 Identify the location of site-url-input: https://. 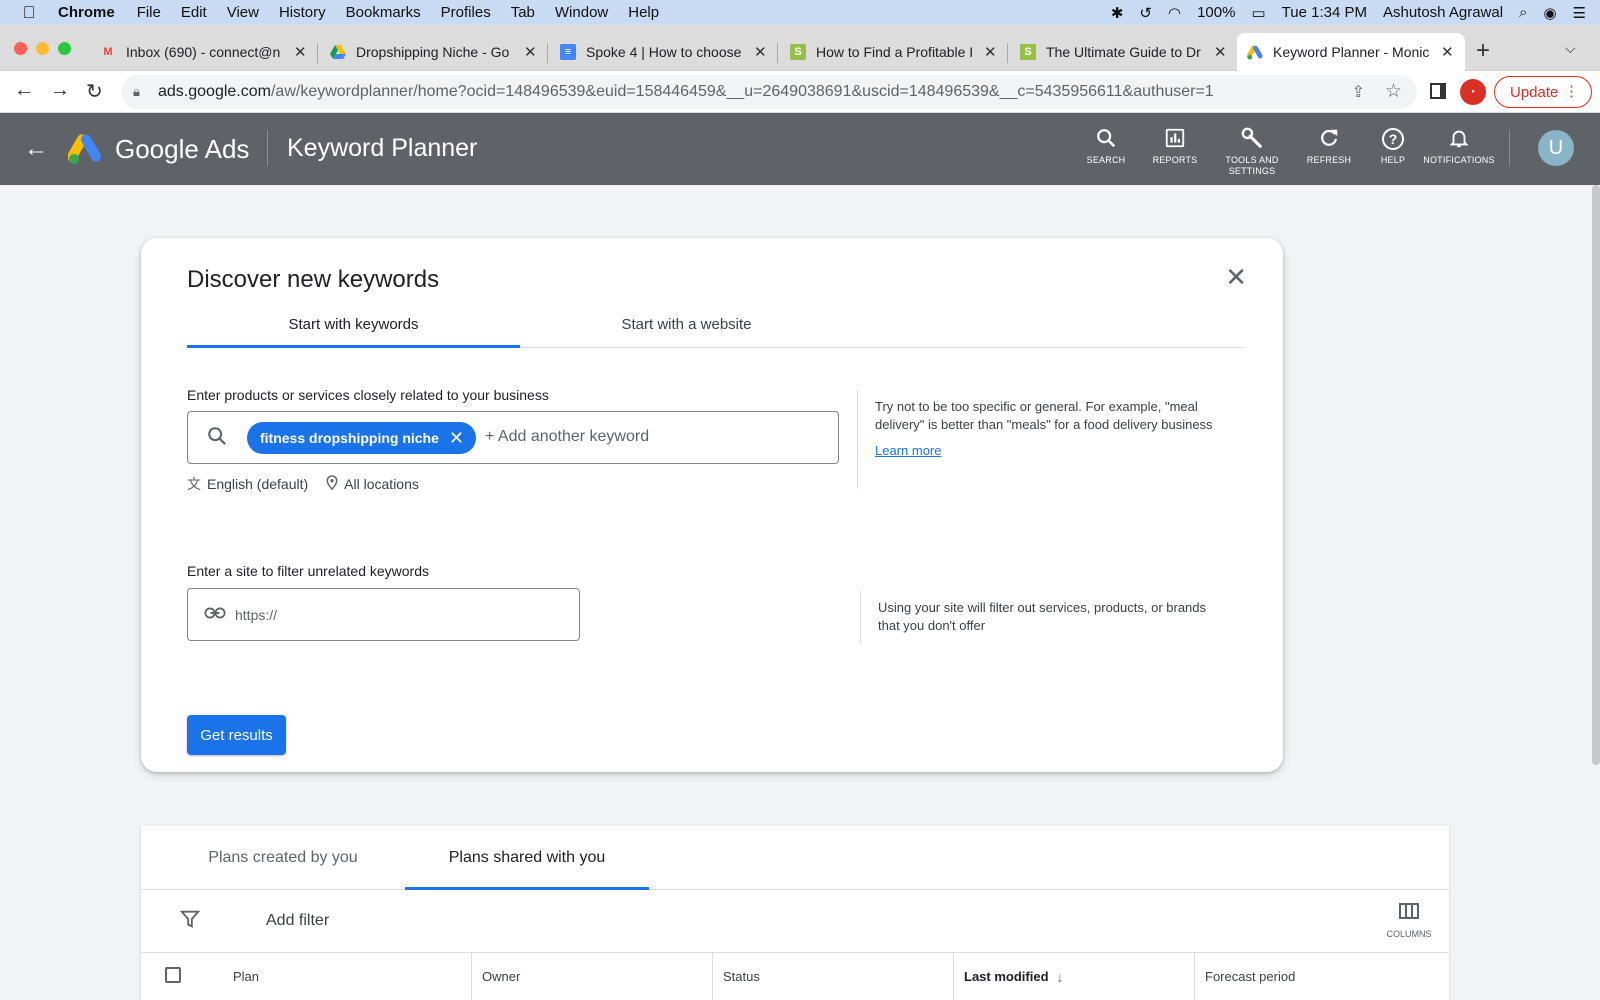
(256, 615).